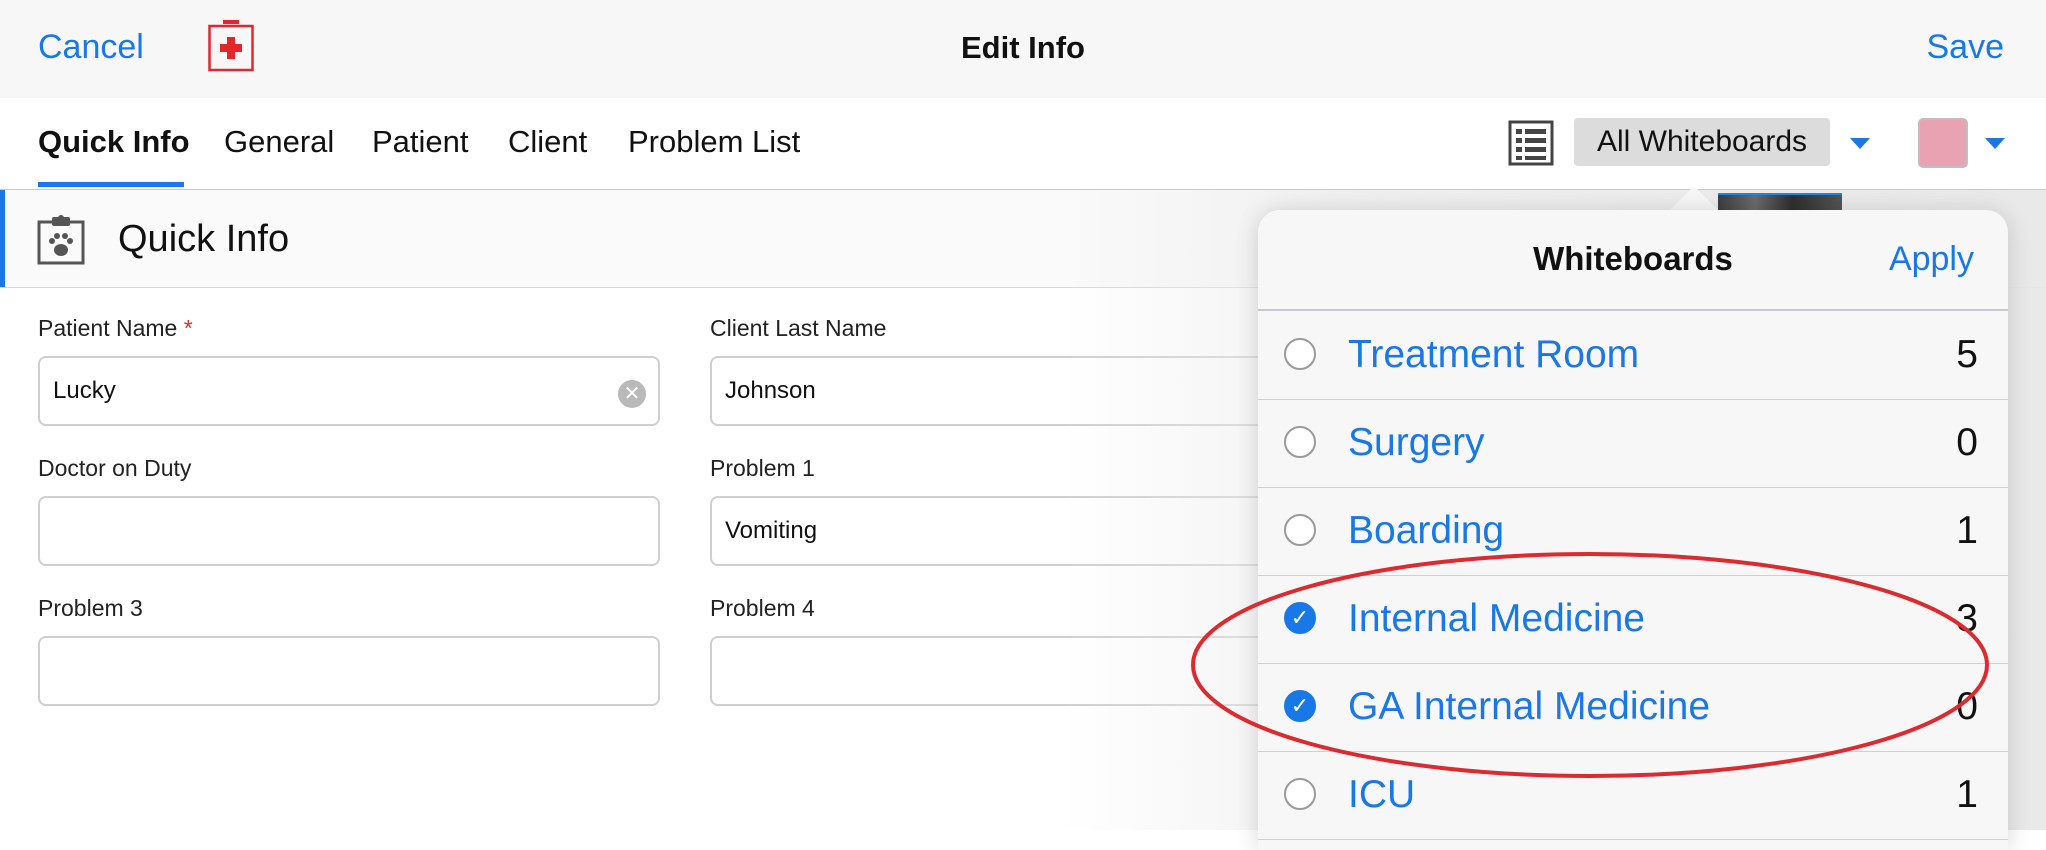 Image resolution: width=2046 pixels, height=850 pixels. Describe the element at coordinates (1021, 391) in the screenshot. I see `client-last-name-field: Johnson` at that location.